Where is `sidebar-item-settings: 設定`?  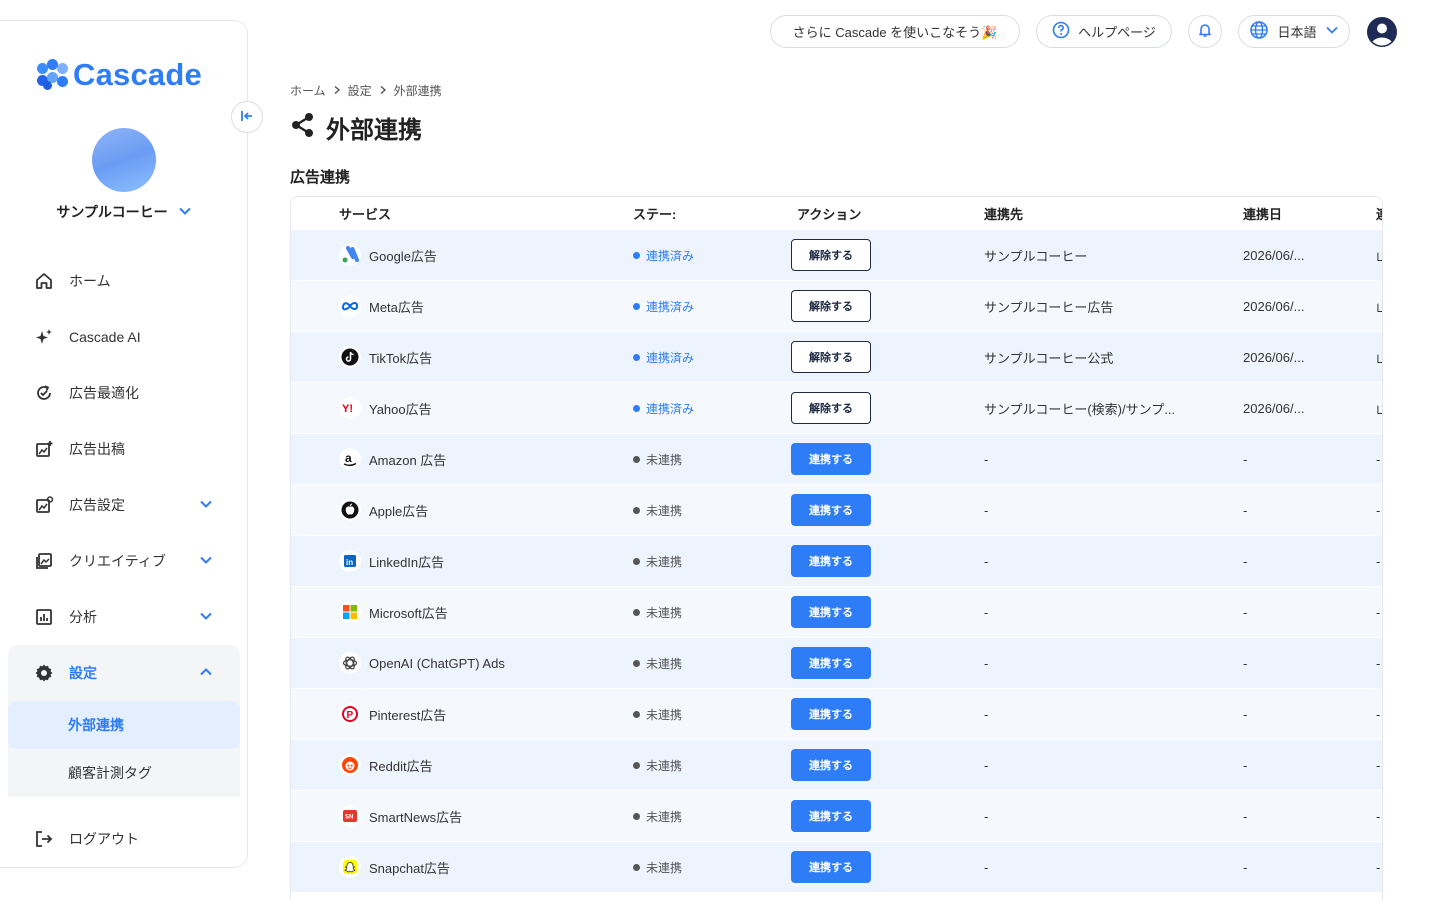
sidebar-item-settings: 設定 is located at coordinates (124, 673).